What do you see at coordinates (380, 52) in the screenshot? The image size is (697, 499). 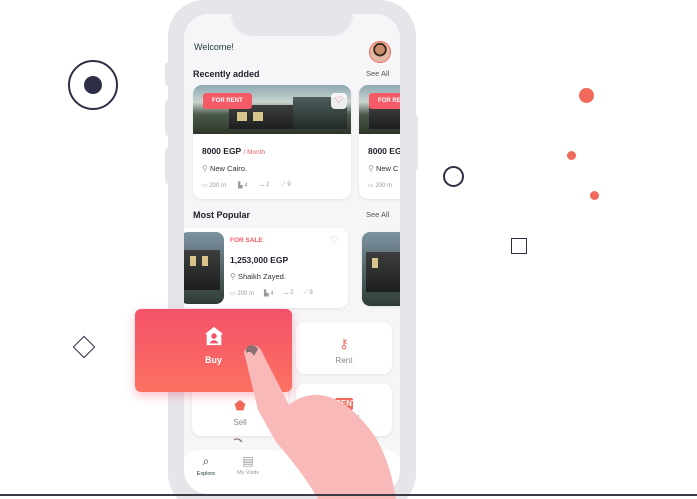 I see `avatar` at bounding box center [380, 52].